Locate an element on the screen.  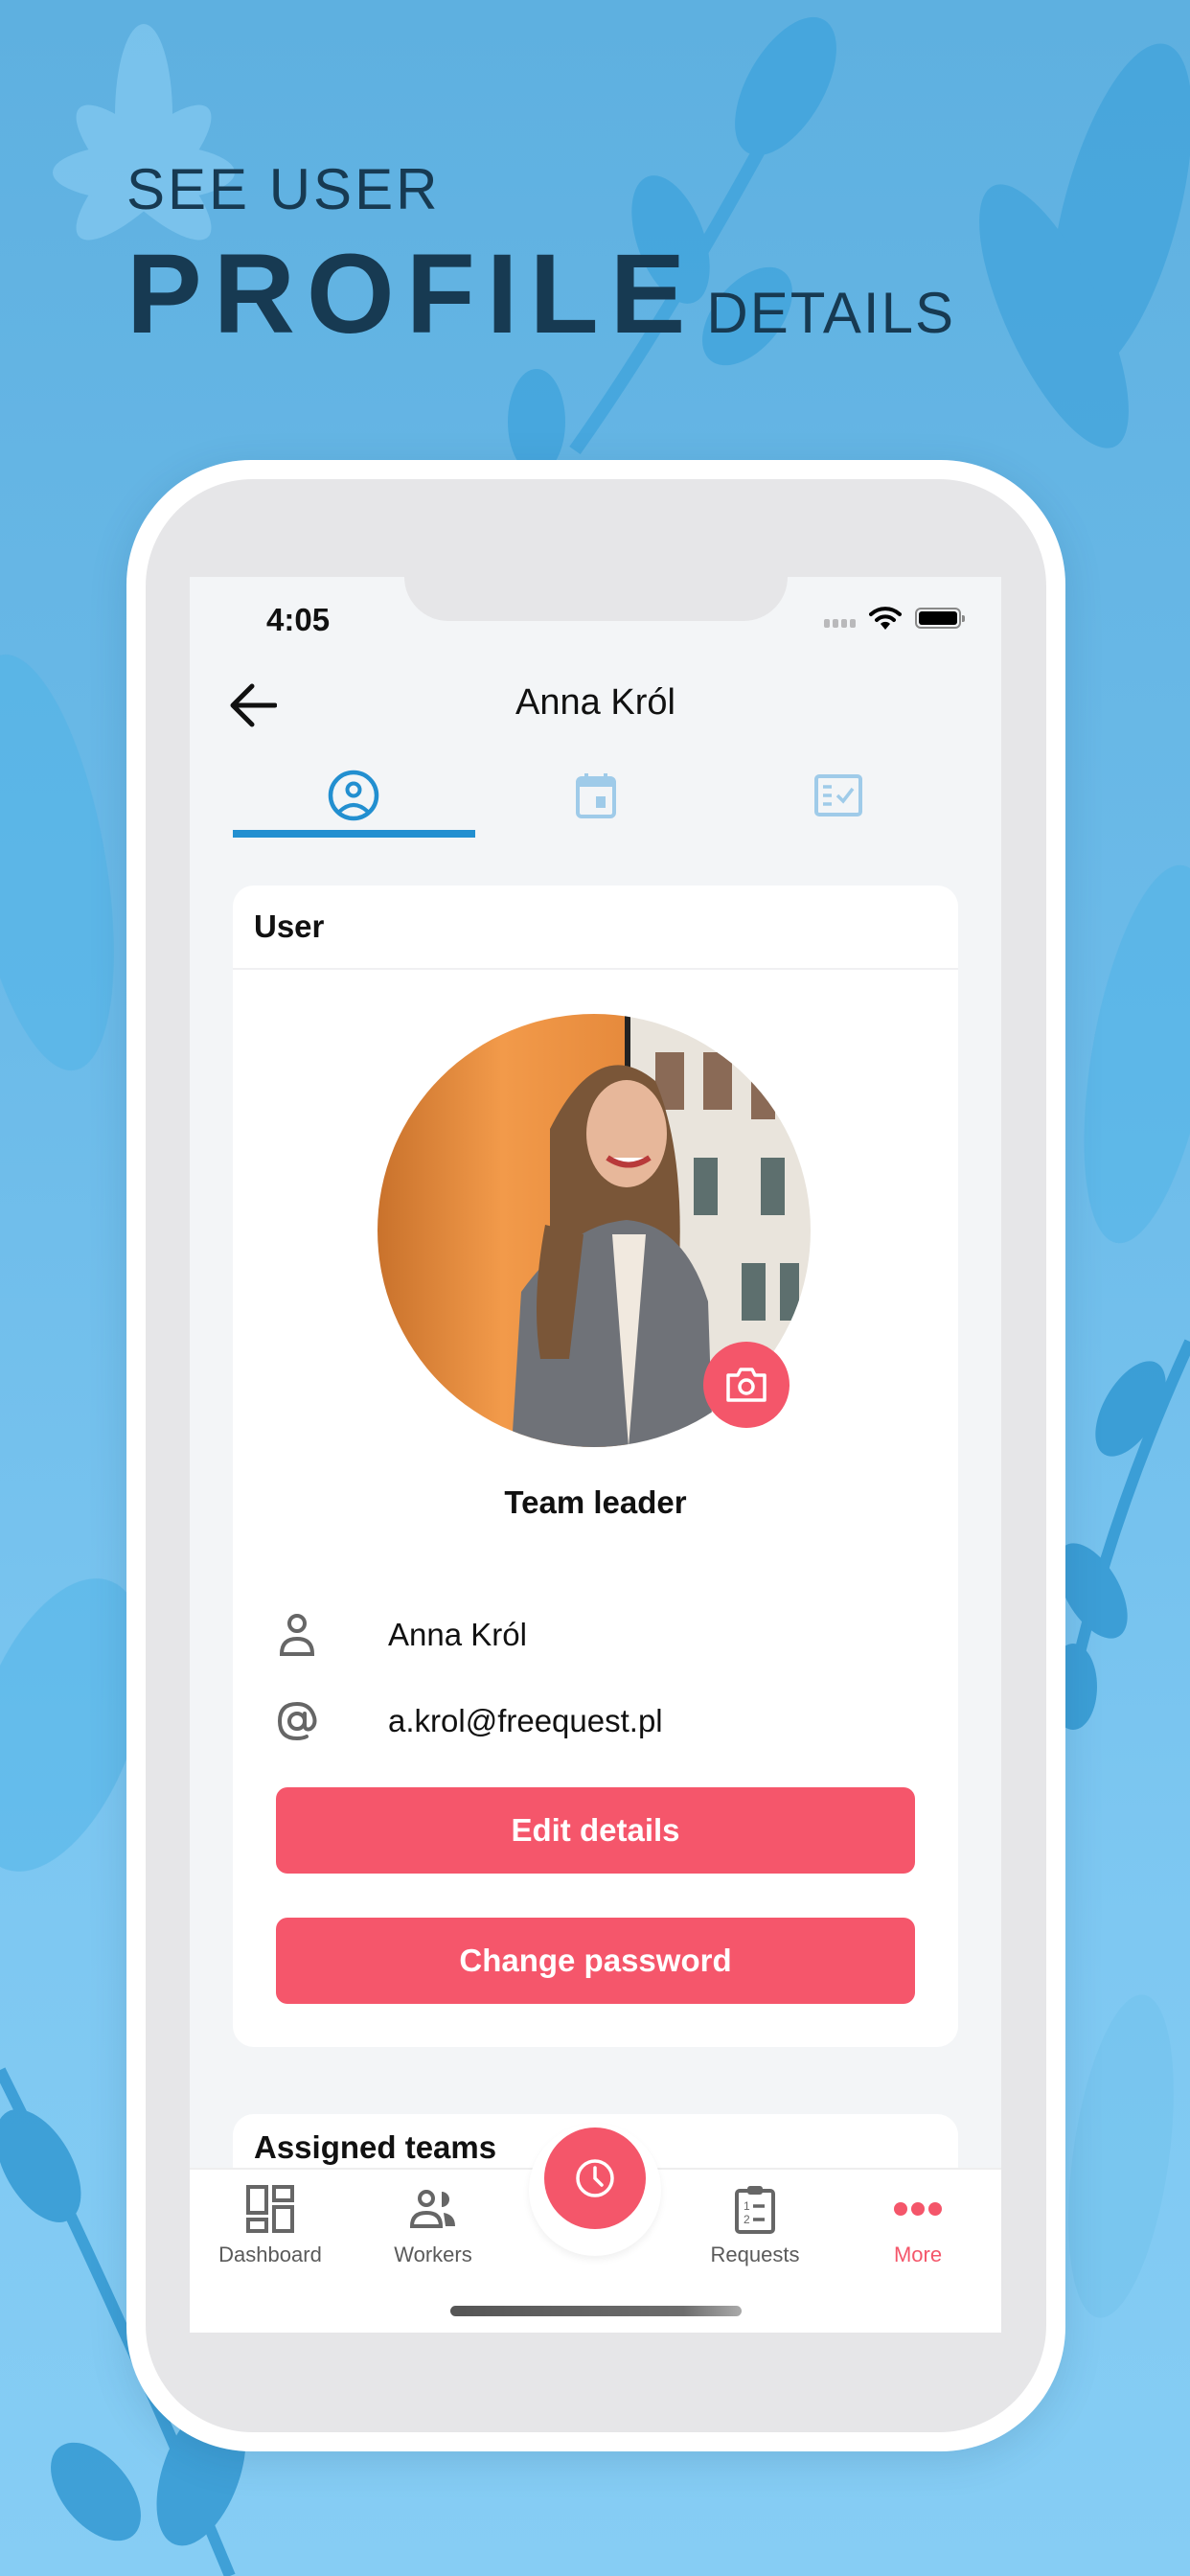
user-circle-icon is located at coordinates (354, 795).